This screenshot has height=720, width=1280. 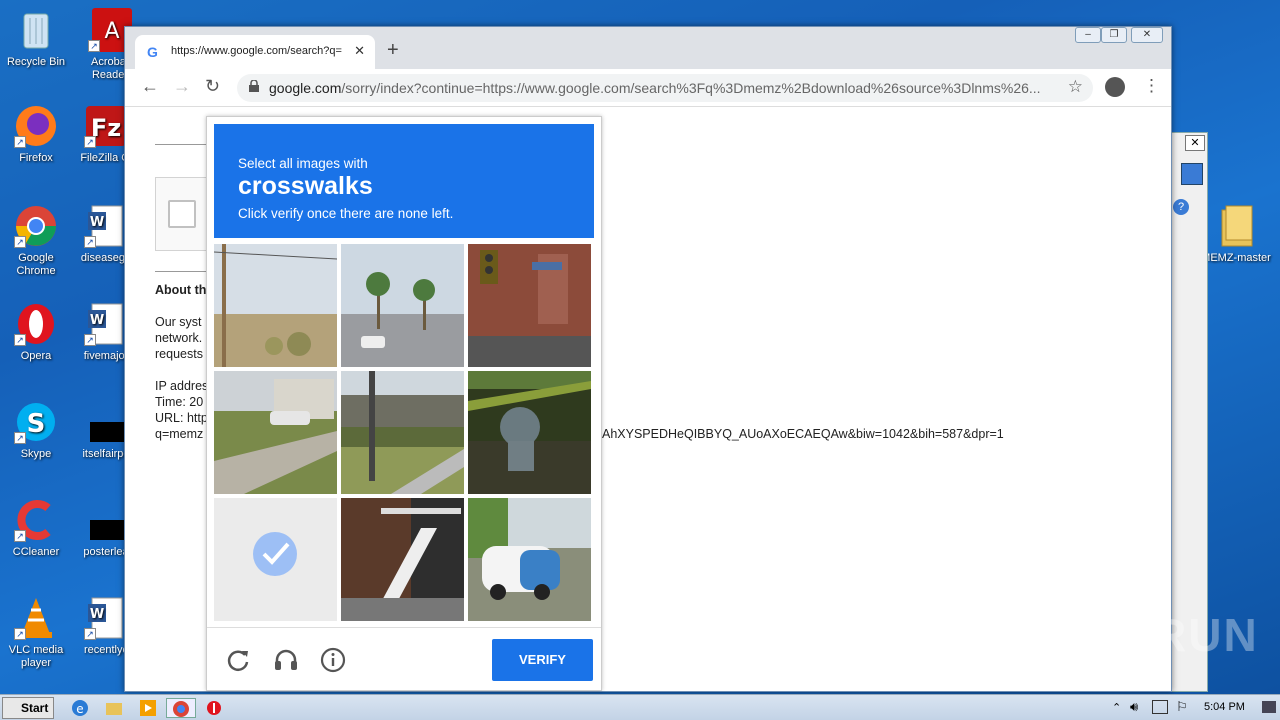 What do you see at coordinates (393, 50) in the screenshot?
I see `new-tab-button: +` at bounding box center [393, 50].